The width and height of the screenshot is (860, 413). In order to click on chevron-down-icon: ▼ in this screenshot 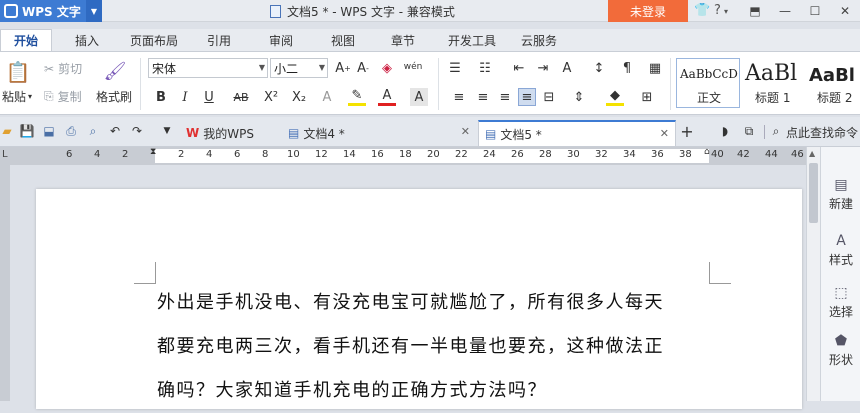, I will do `click(94, 11)`.